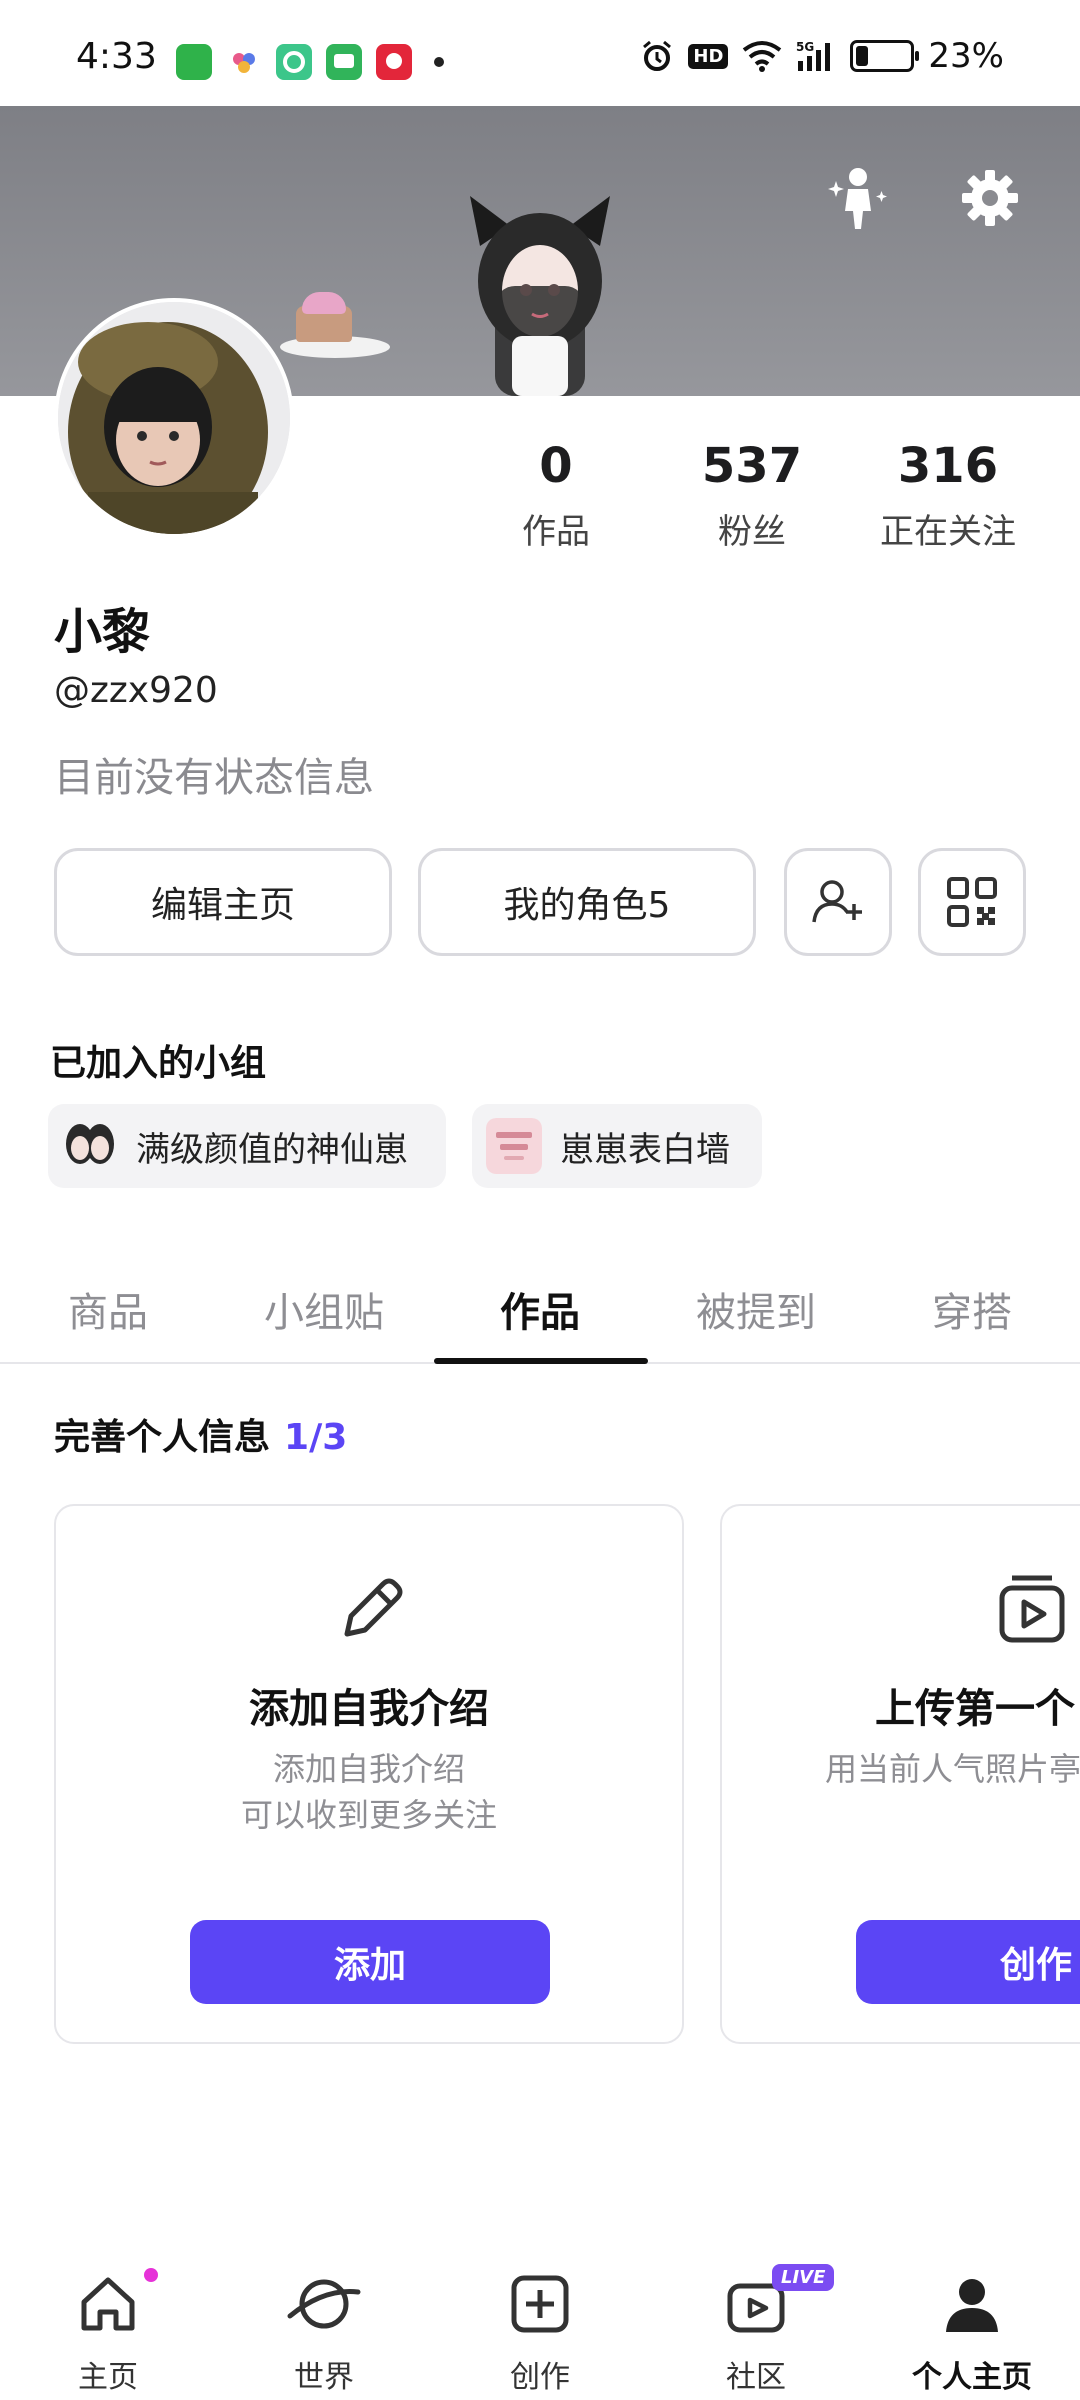  What do you see at coordinates (394, 62) in the screenshot?
I see `shopping-notification-icon` at bounding box center [394, 62].